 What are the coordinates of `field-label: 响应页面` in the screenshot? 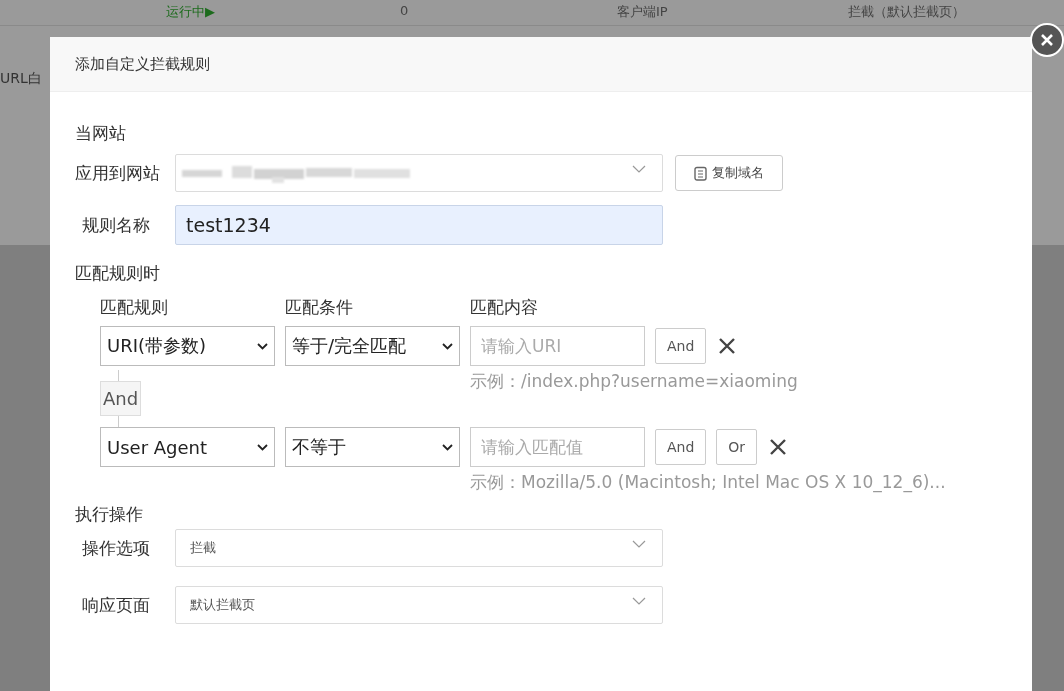 It's located at (116, 605).